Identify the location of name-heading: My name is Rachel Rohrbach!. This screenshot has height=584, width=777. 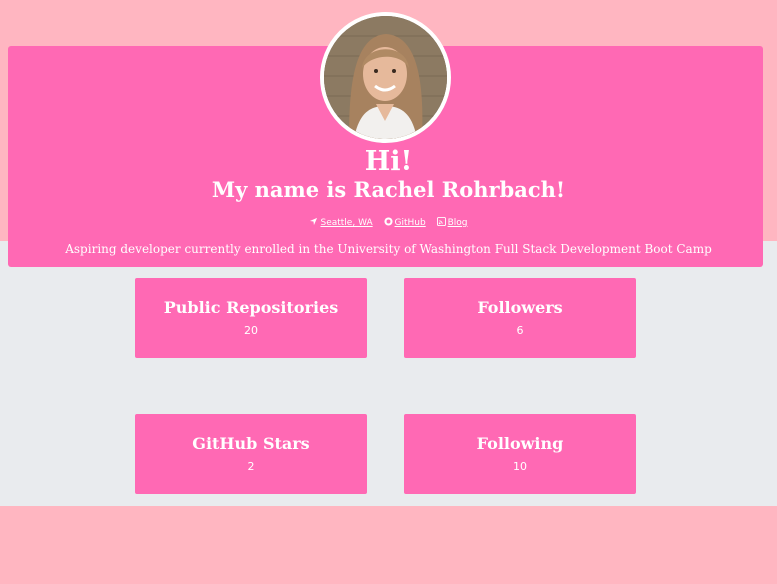
(388, 189).